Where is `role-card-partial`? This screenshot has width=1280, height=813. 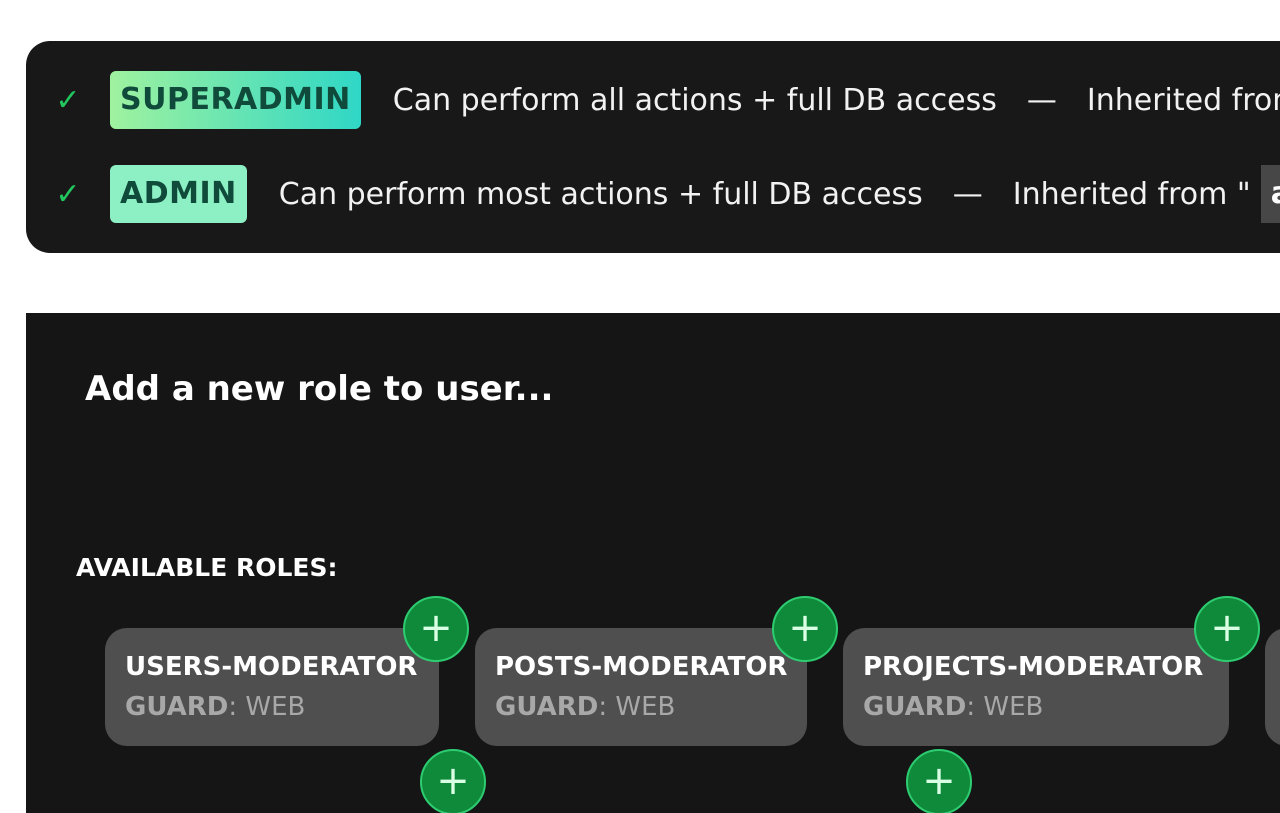
role-card-partial is located at coordinates (1272, 687).